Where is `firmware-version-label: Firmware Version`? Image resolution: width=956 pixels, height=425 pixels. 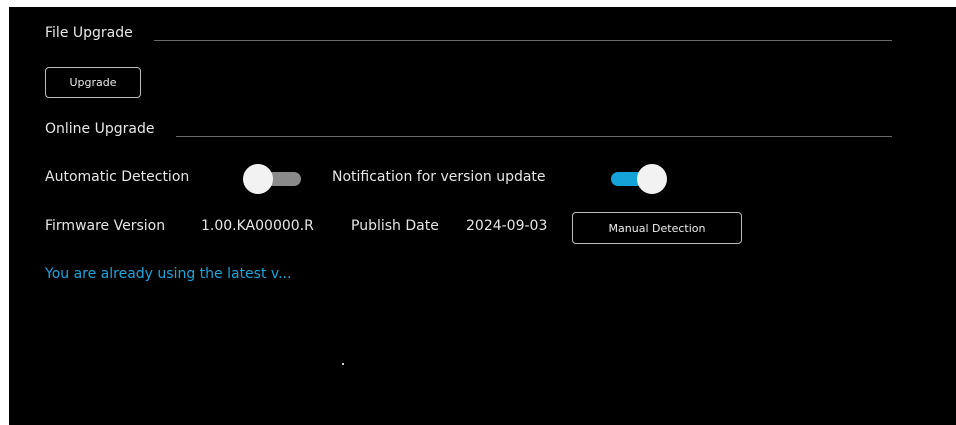 firmware-version-label: Firmware Version is located at coordinates (105, 226).